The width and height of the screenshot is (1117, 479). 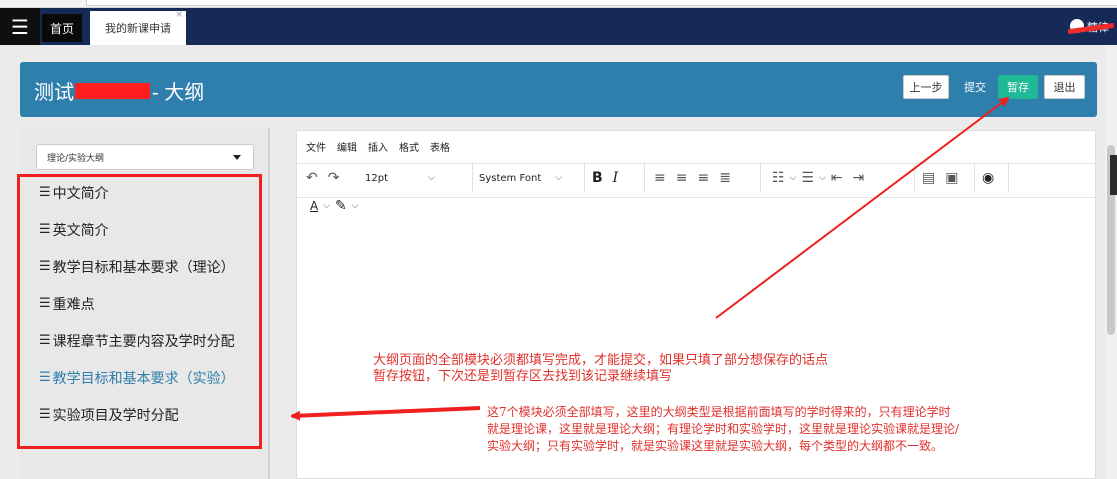 What do you see at coordinates (837, 178) in the screenshot?
I see `outdent-icon: ⇤` at bounding box center [837, 178].